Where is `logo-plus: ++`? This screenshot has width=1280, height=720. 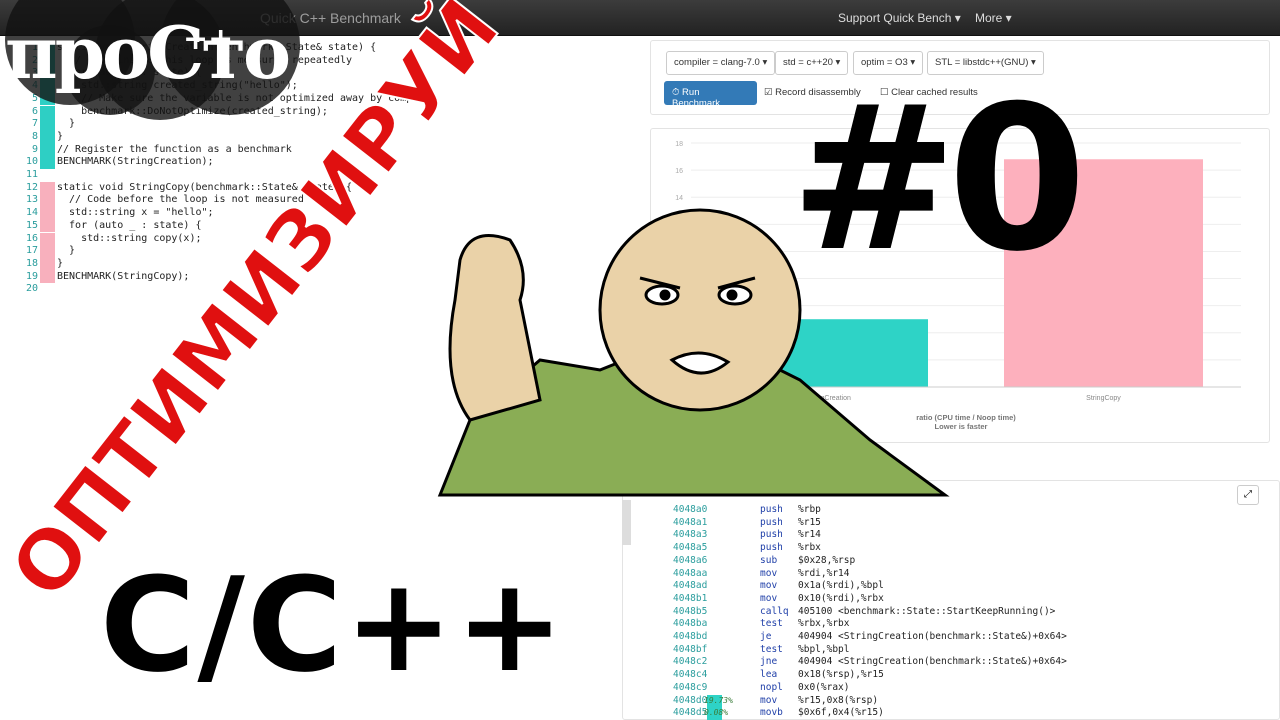
logo-plus: ++ is located at coordinates (208, 39).